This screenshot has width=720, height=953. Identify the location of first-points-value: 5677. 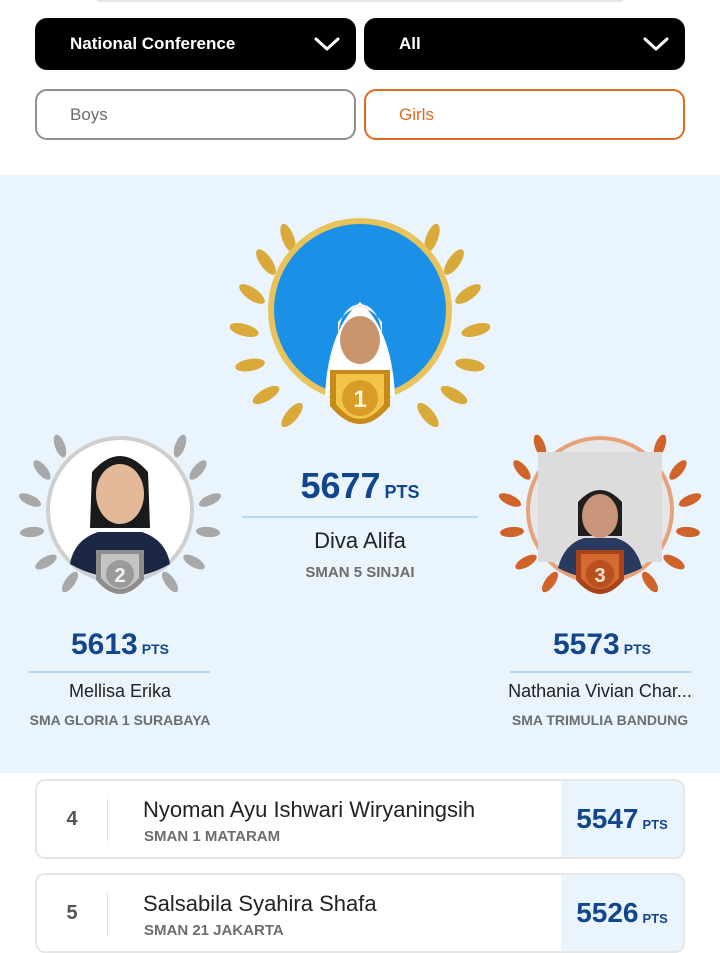
(340, 485).